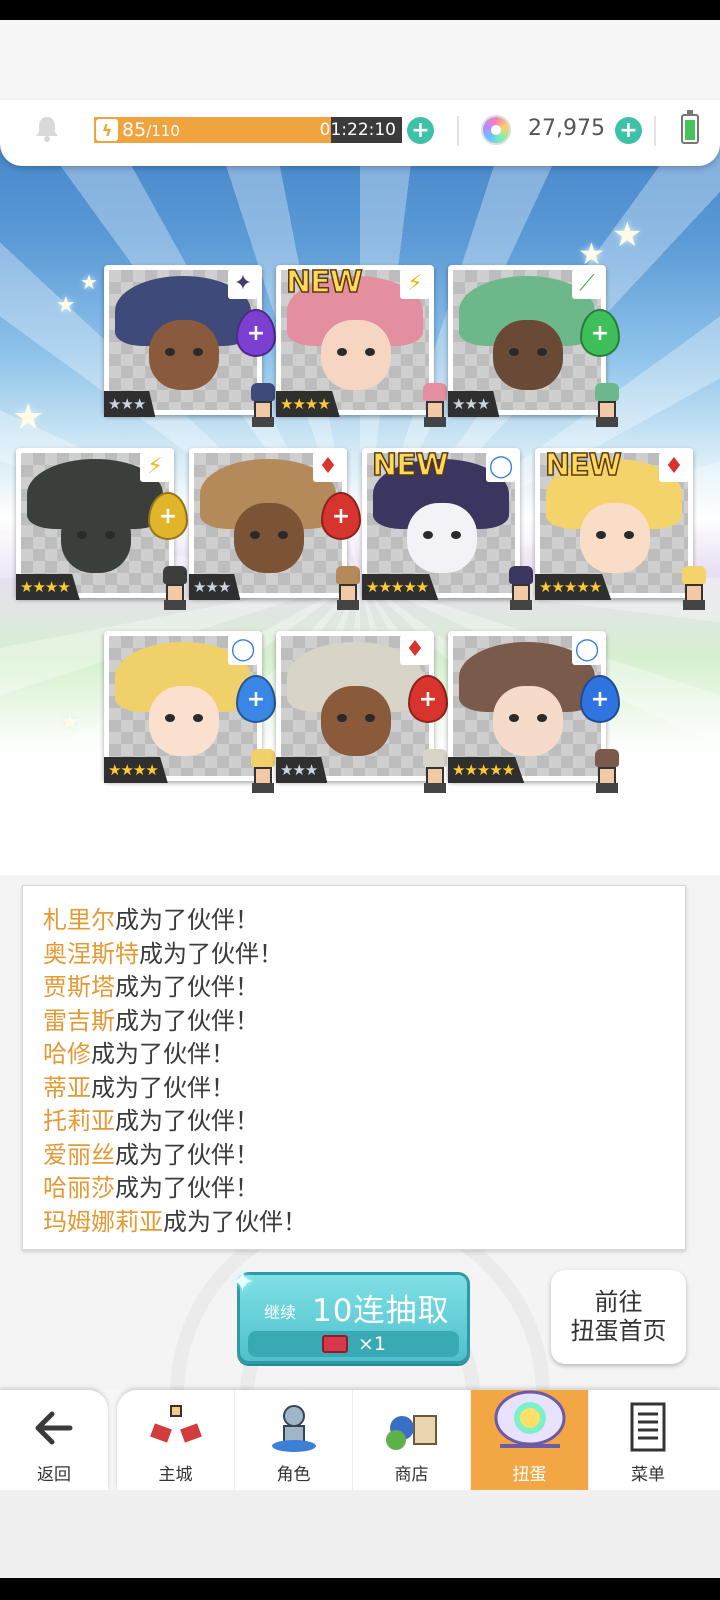 Image resolution: width=720 pixels, height=1600 pixels. Describe the element at coordinates (102, 529) in the screenshot. I see `character-card: ⚡ + ★★★★` at that location.